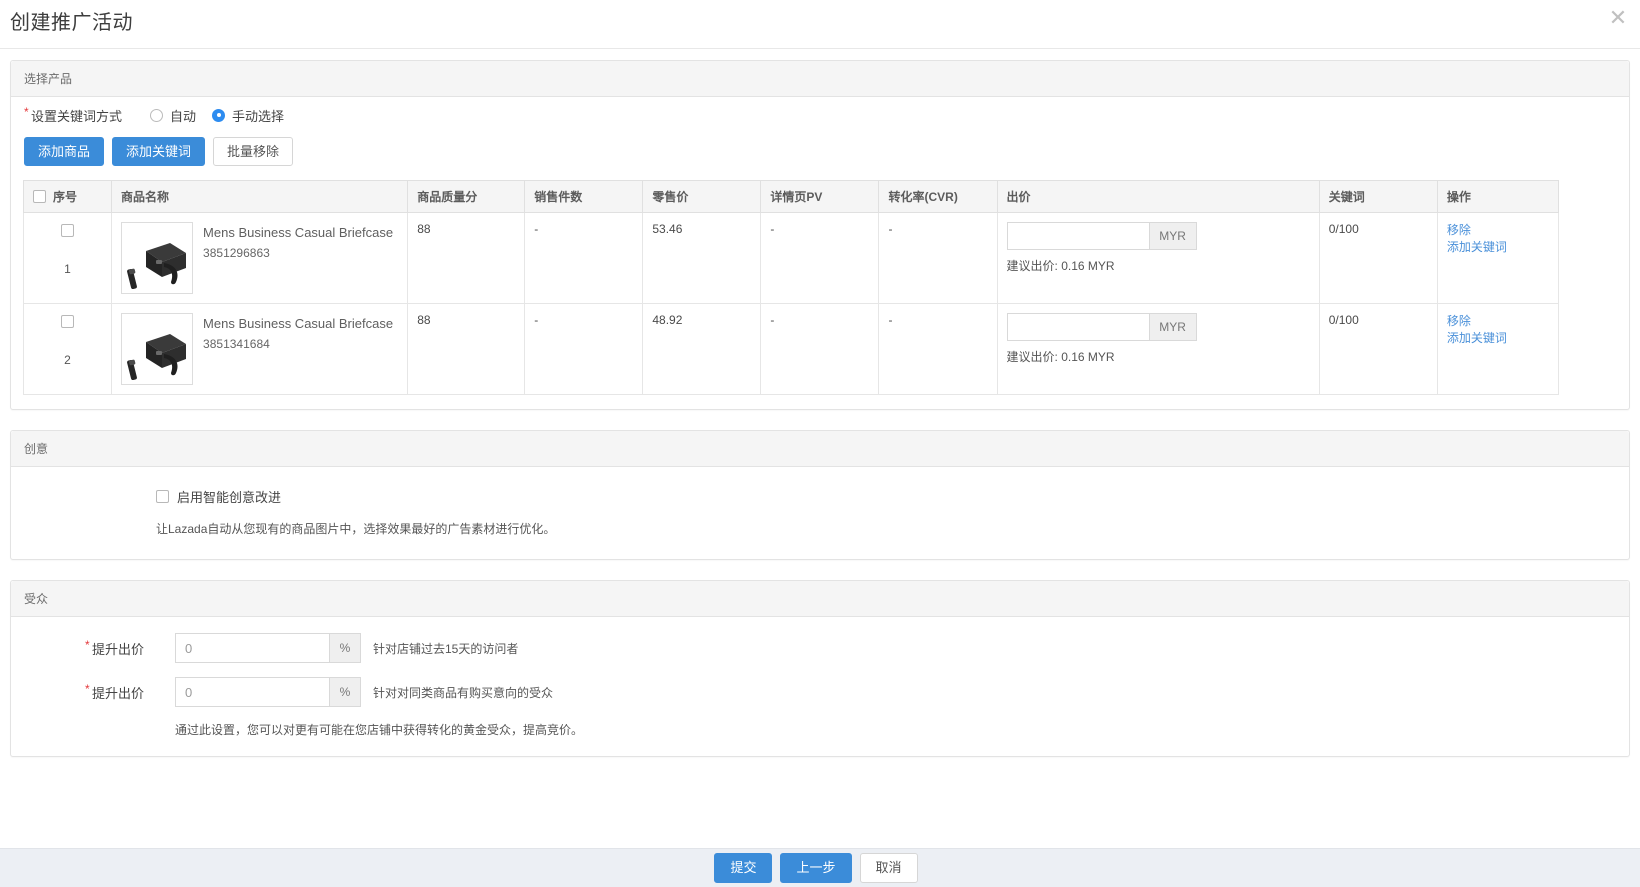 The width and height of the screenshot is (1640, 887). What do you see at coordinates (379, 730) in the screenshot?
I see `audience-note: 通过此设置，您可以对更有可能在您店铺中获得转化的黄金受众，提高竞价。` at bounding box center [379, 730].